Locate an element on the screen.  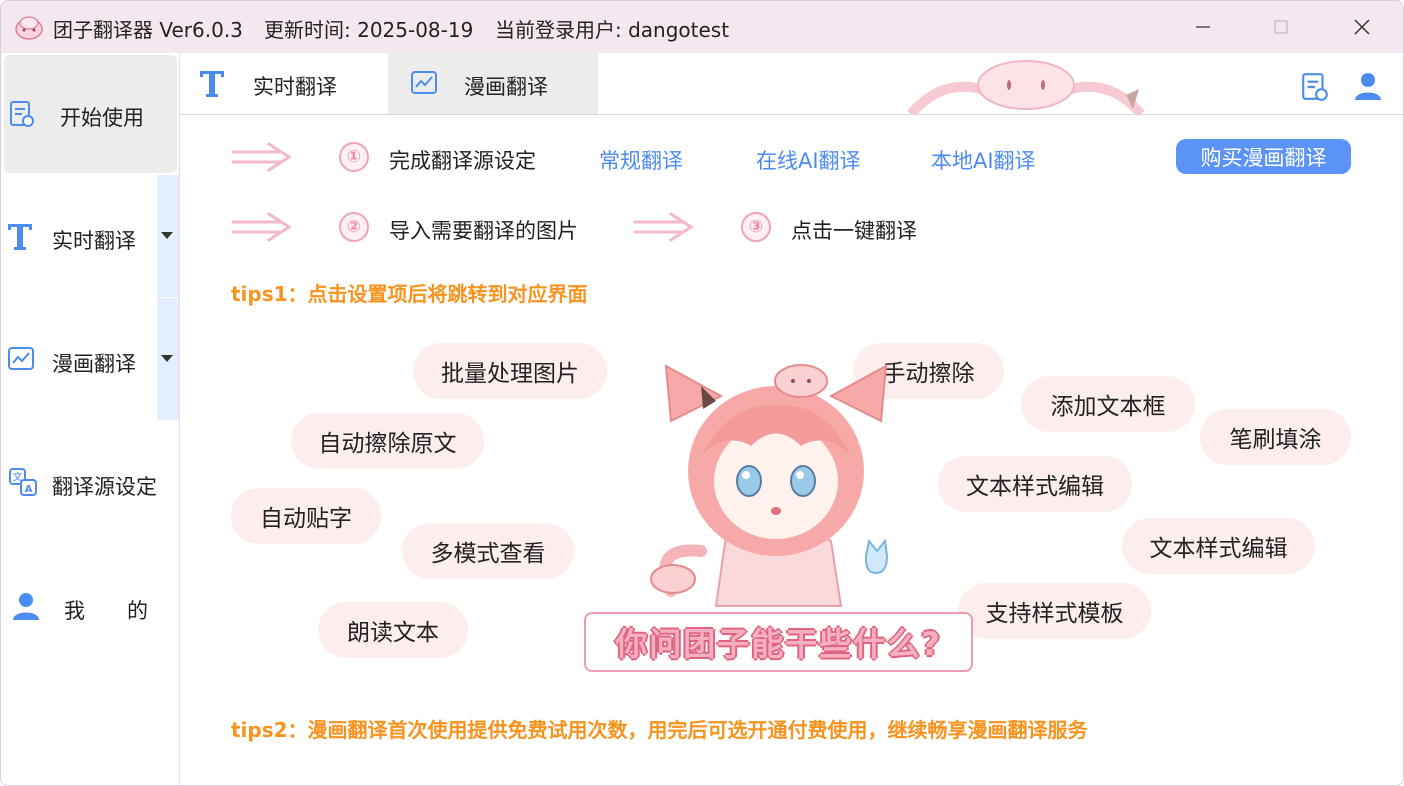
minimize-button is located at coordinates (1203, 27).